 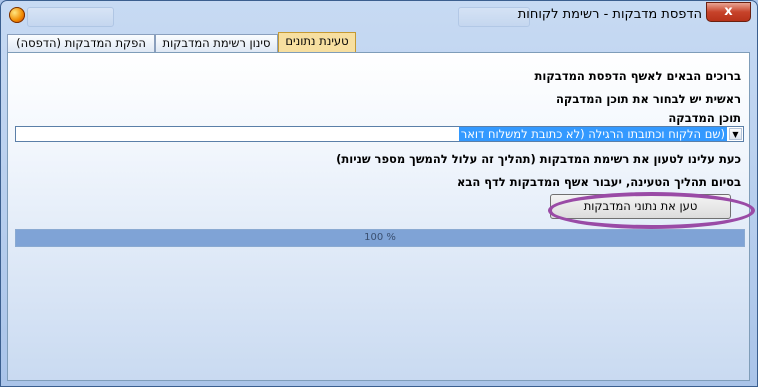 I want to click on content-label: תוכן המדבקה, so click(x=704, y=118).